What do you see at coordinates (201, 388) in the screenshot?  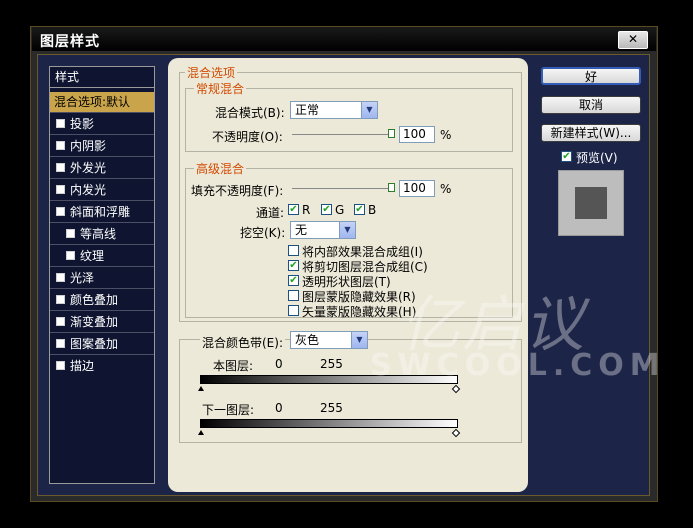 I see `this-layer-black-stop` at bounding box center [201, 388].